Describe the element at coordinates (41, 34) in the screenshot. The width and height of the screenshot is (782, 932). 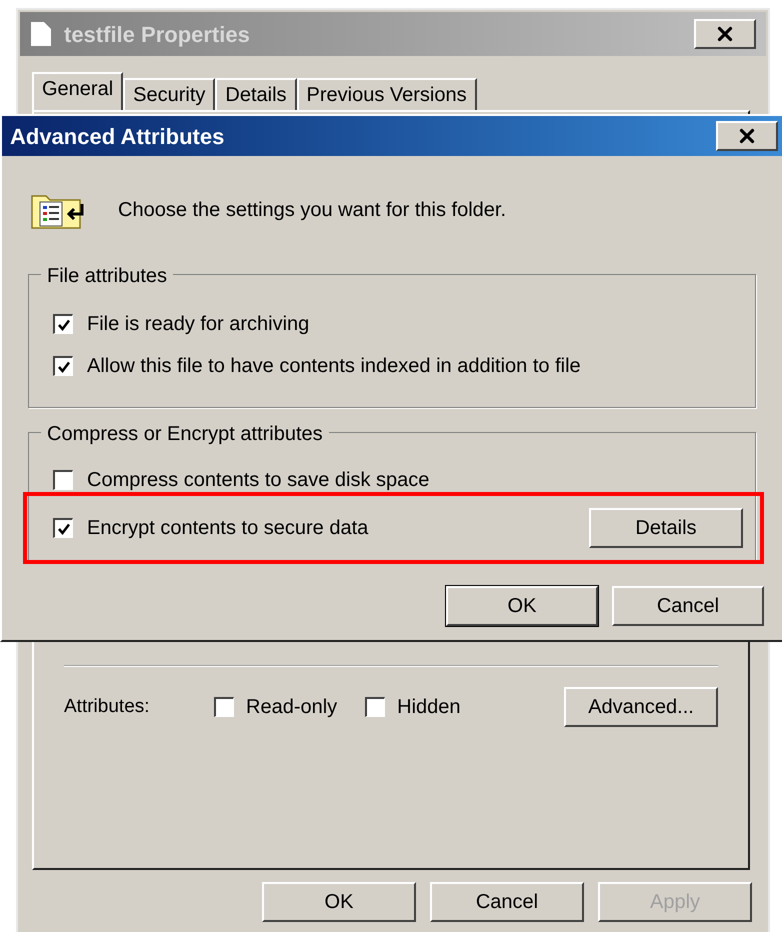
I see `document-icon` at that location.